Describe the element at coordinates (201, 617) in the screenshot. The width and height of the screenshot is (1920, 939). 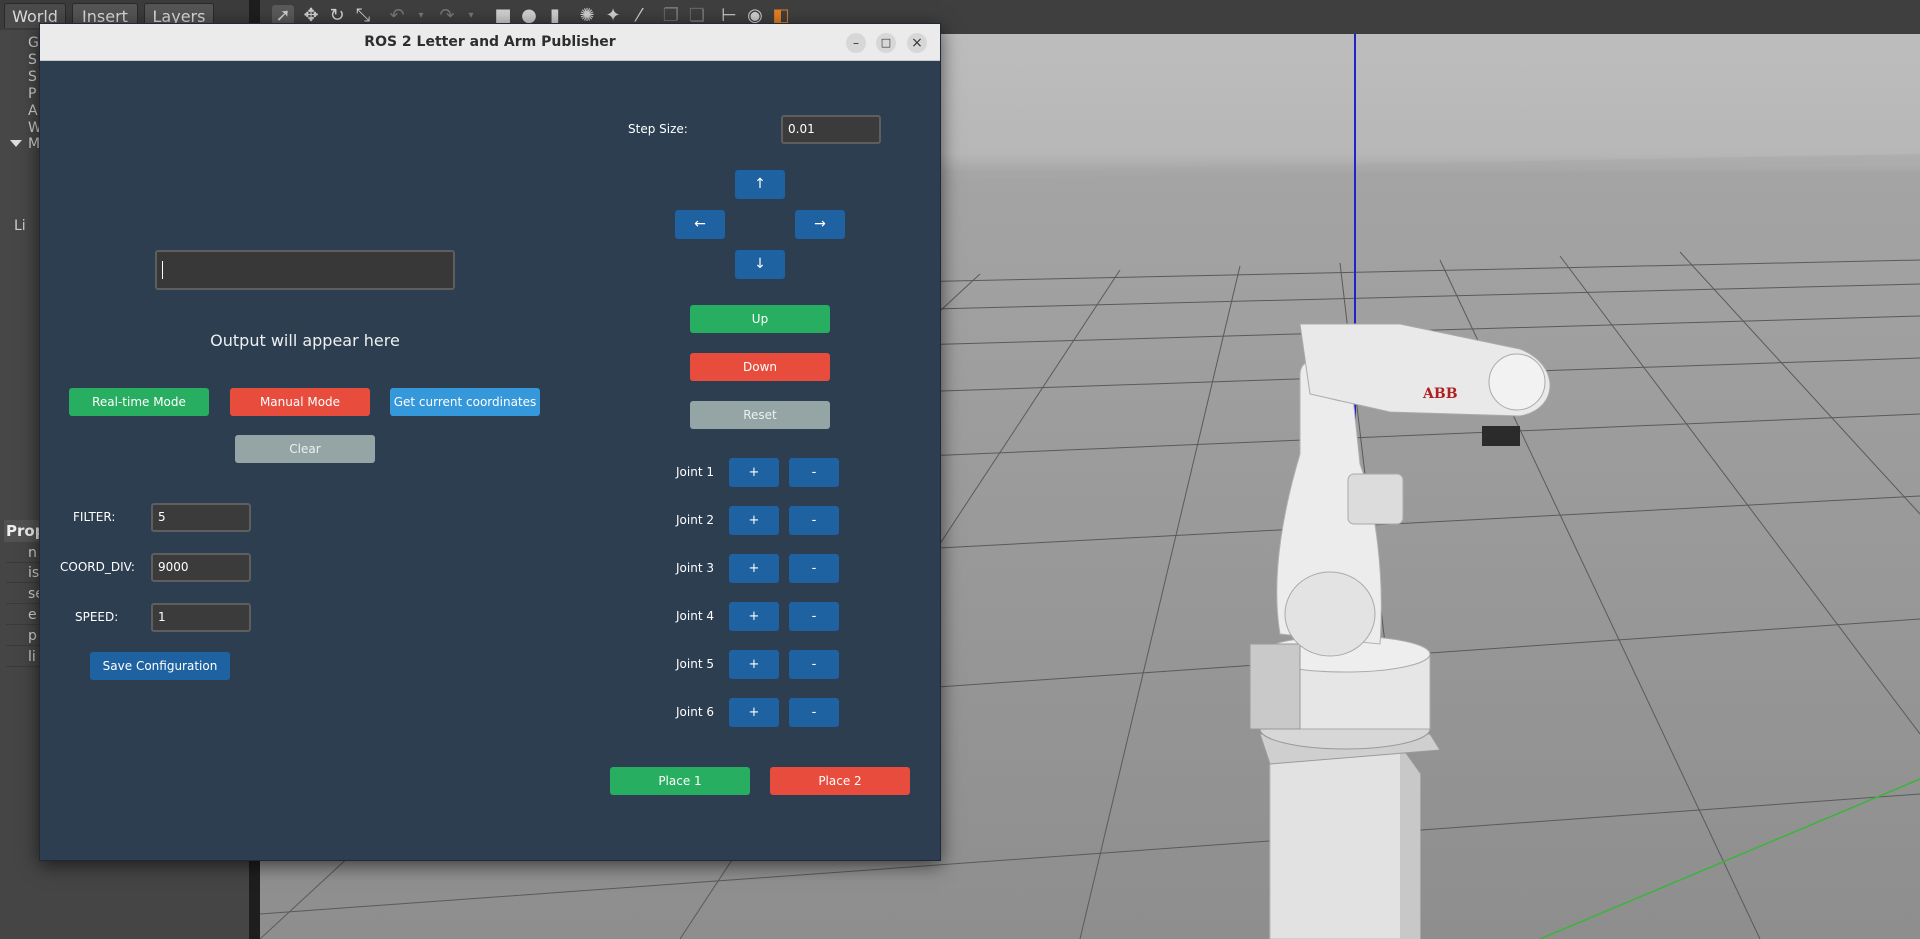
I see `speed-input: 1` at that location.